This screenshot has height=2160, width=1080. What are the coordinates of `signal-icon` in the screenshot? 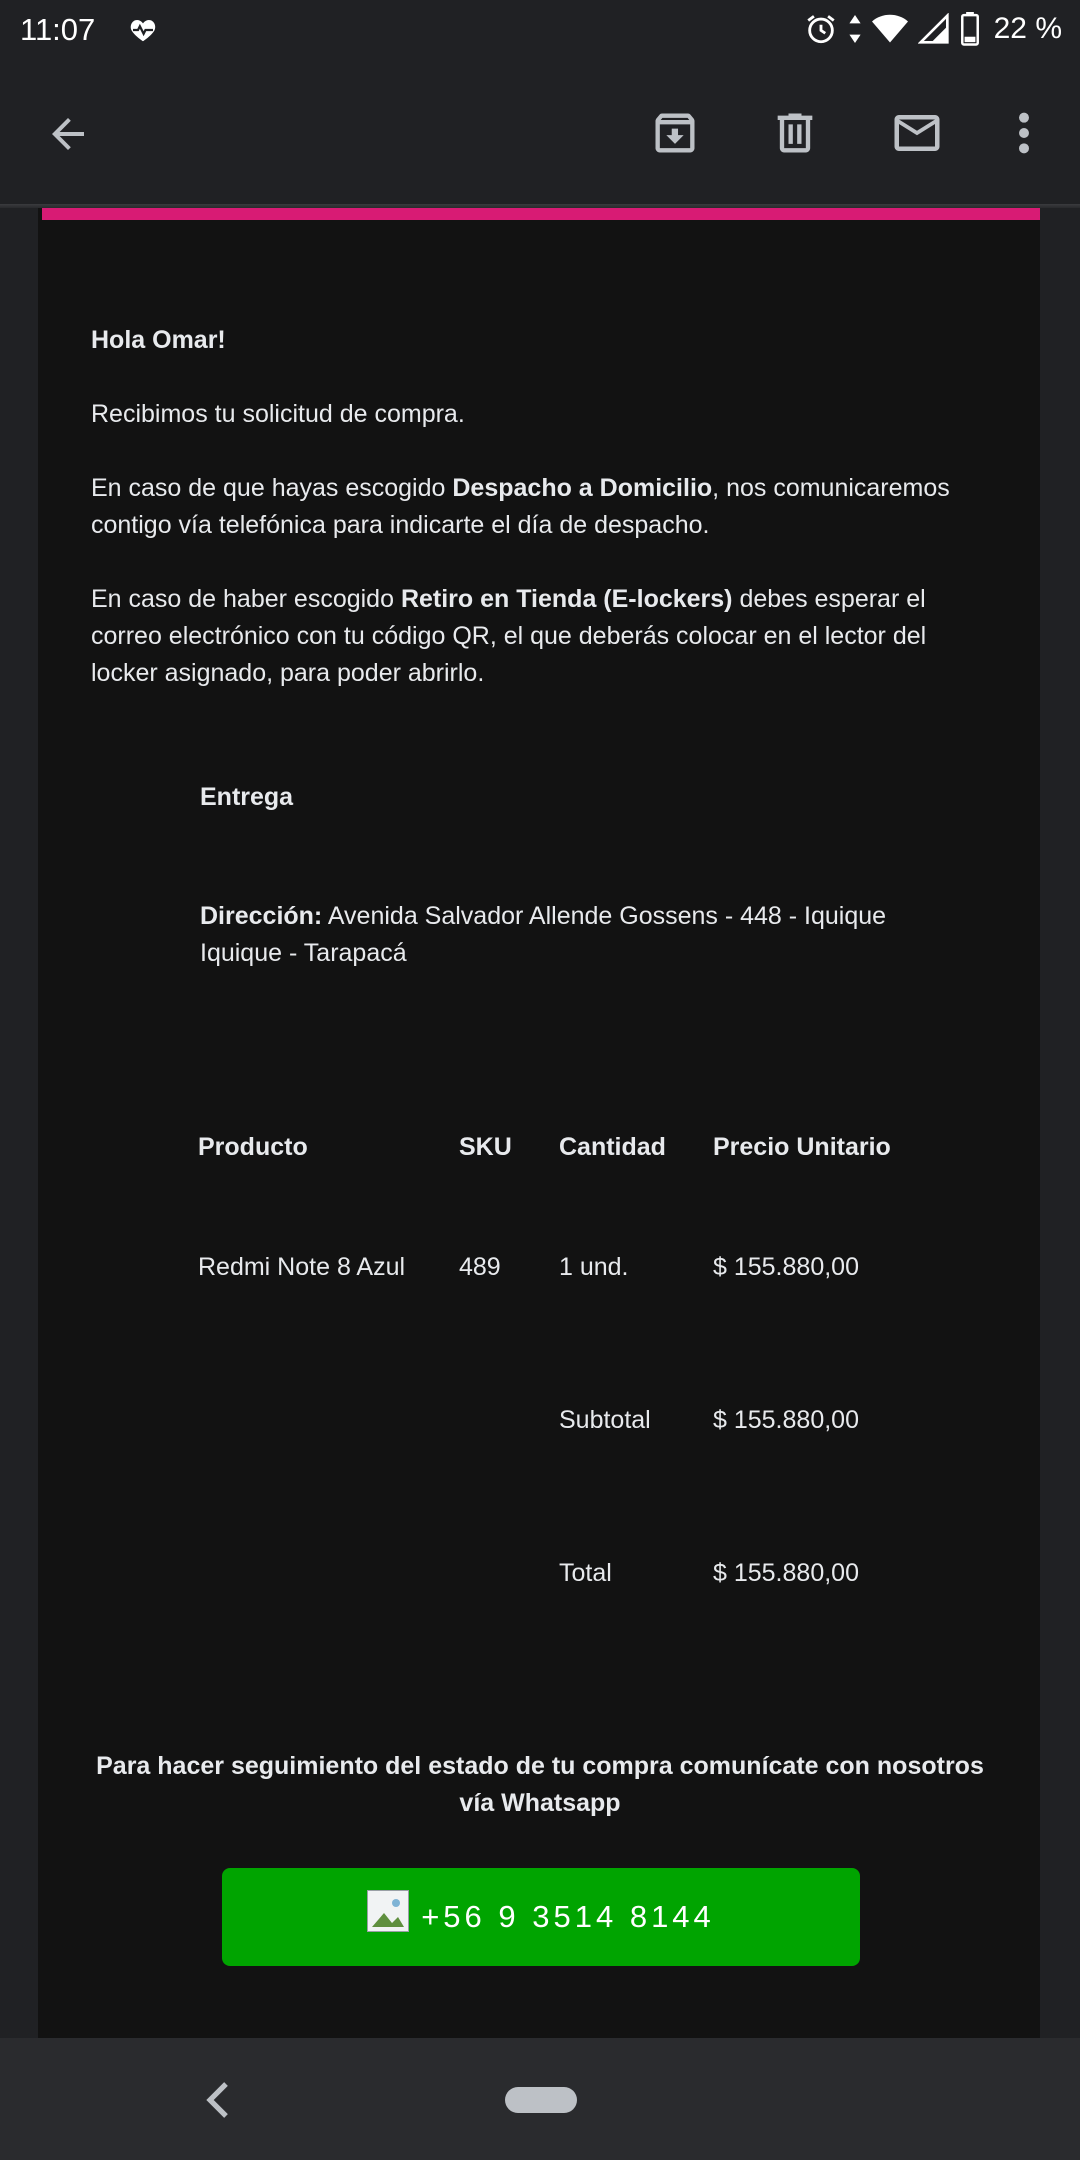 It's located at (933, 29).